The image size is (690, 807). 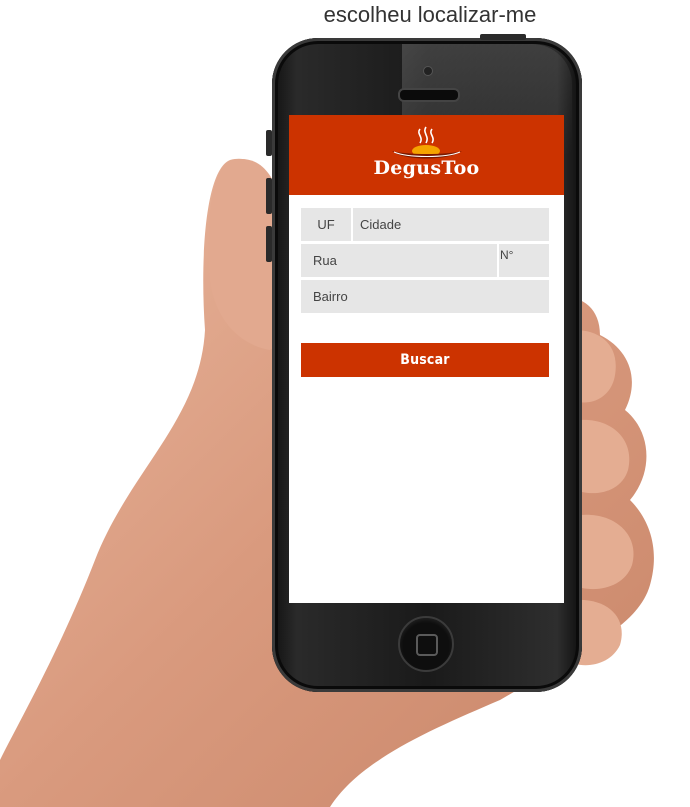 What do you see at coordinates (507, 255) in the screenshot?
I see `numero-label: N°` at bounding box center [507, 255].